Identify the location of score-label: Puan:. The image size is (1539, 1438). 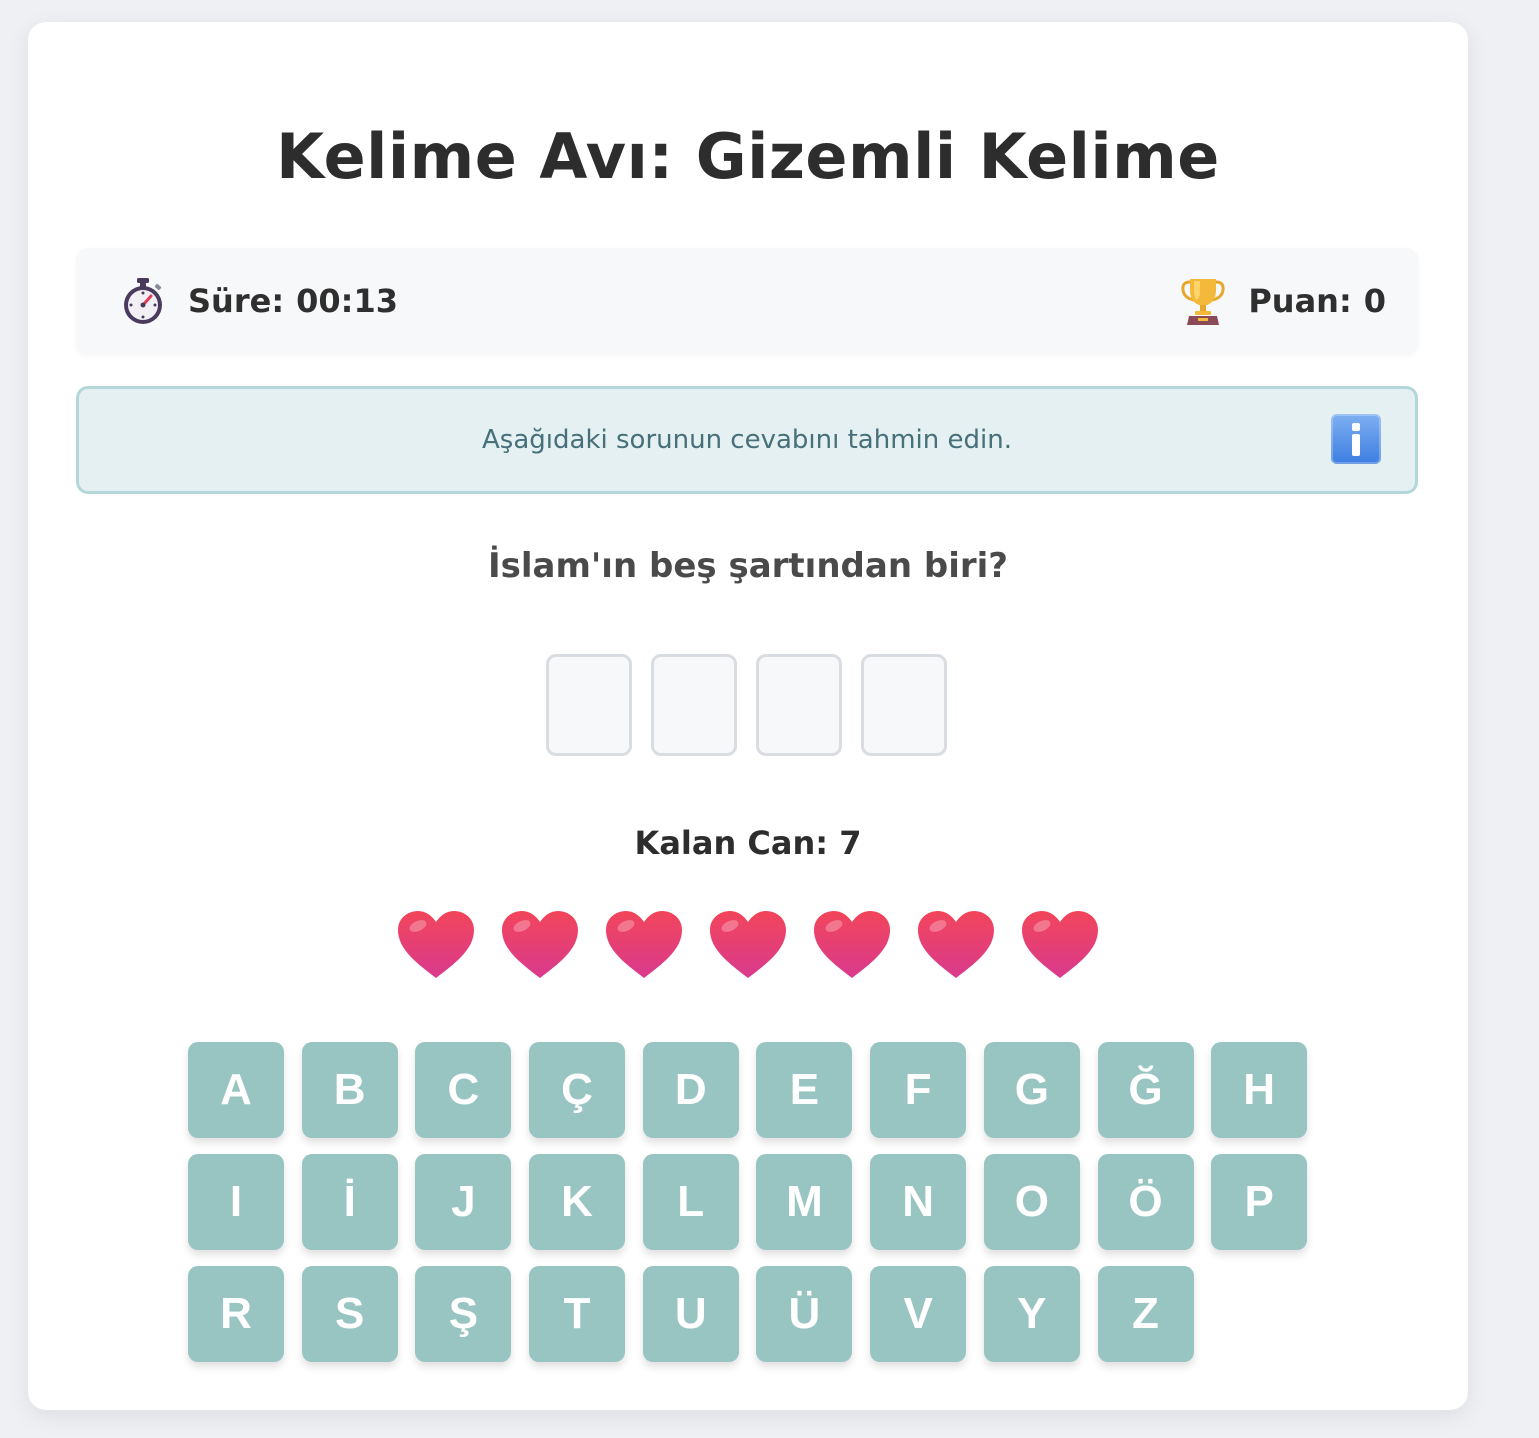
(1300, 301).